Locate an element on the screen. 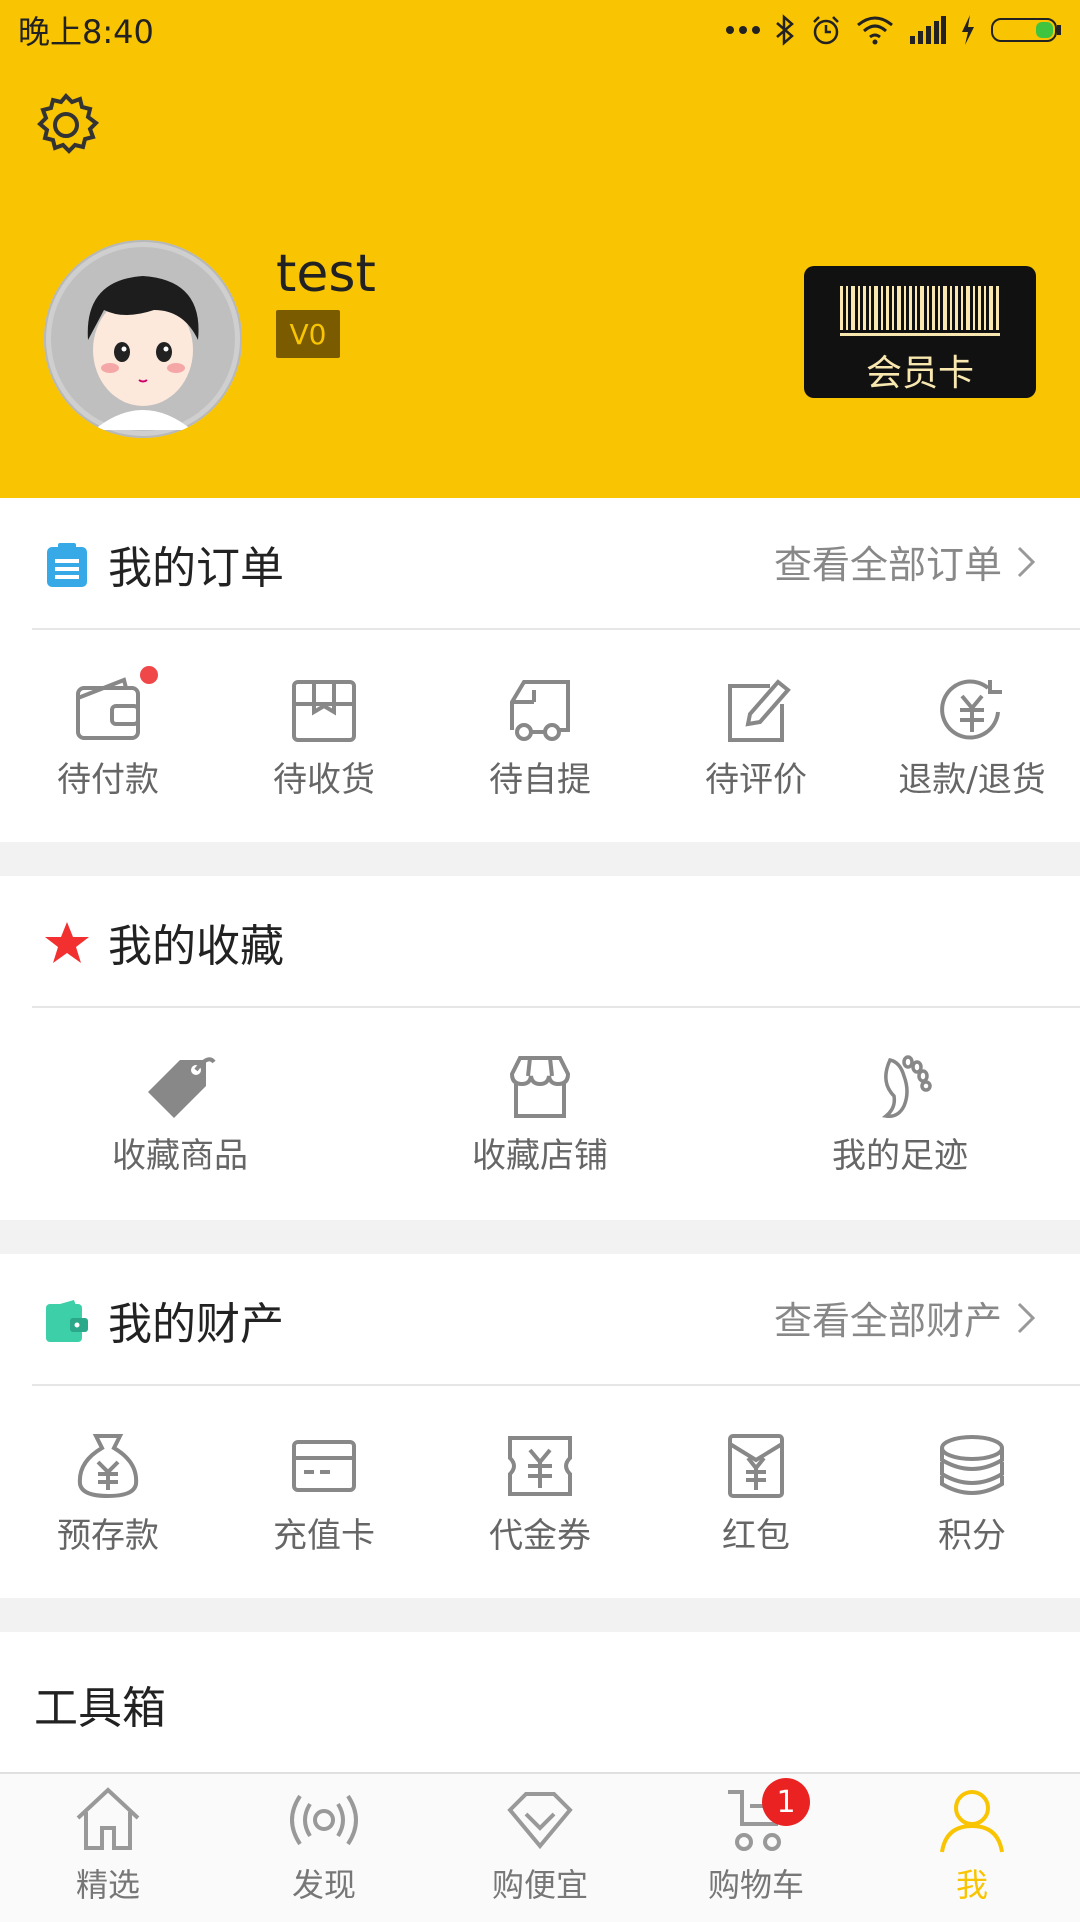 The height and width of the screenshot is (1922, 1080). favorites-header: 我的收藏 is located at coordinates (540, 941).